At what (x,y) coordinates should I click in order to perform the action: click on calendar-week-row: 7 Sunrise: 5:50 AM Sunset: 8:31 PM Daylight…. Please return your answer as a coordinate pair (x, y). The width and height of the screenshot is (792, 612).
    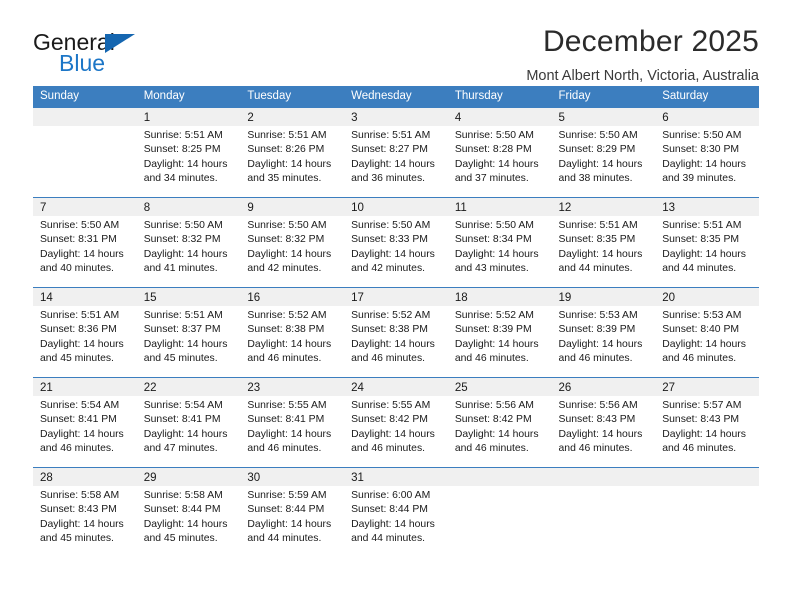
    Looking at the image, I should click on (396, 242).